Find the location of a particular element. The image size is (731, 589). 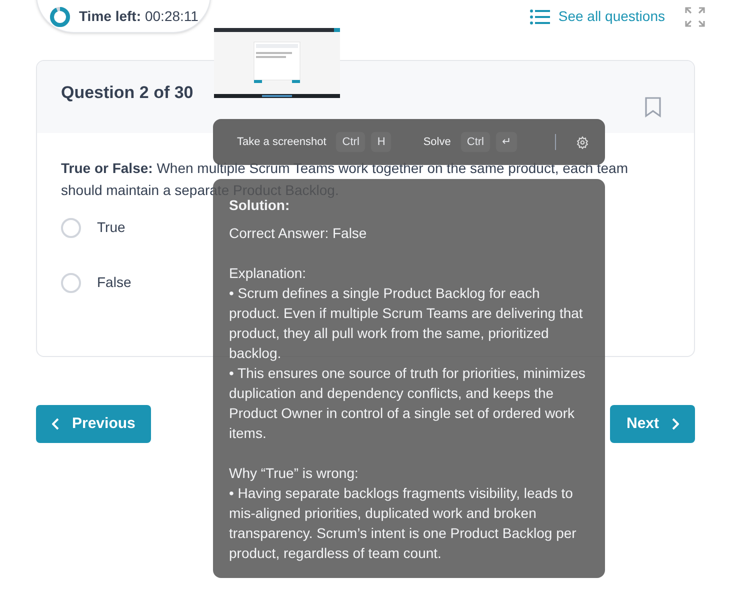

timer-ring-icon is located at coordinates (60, 17).